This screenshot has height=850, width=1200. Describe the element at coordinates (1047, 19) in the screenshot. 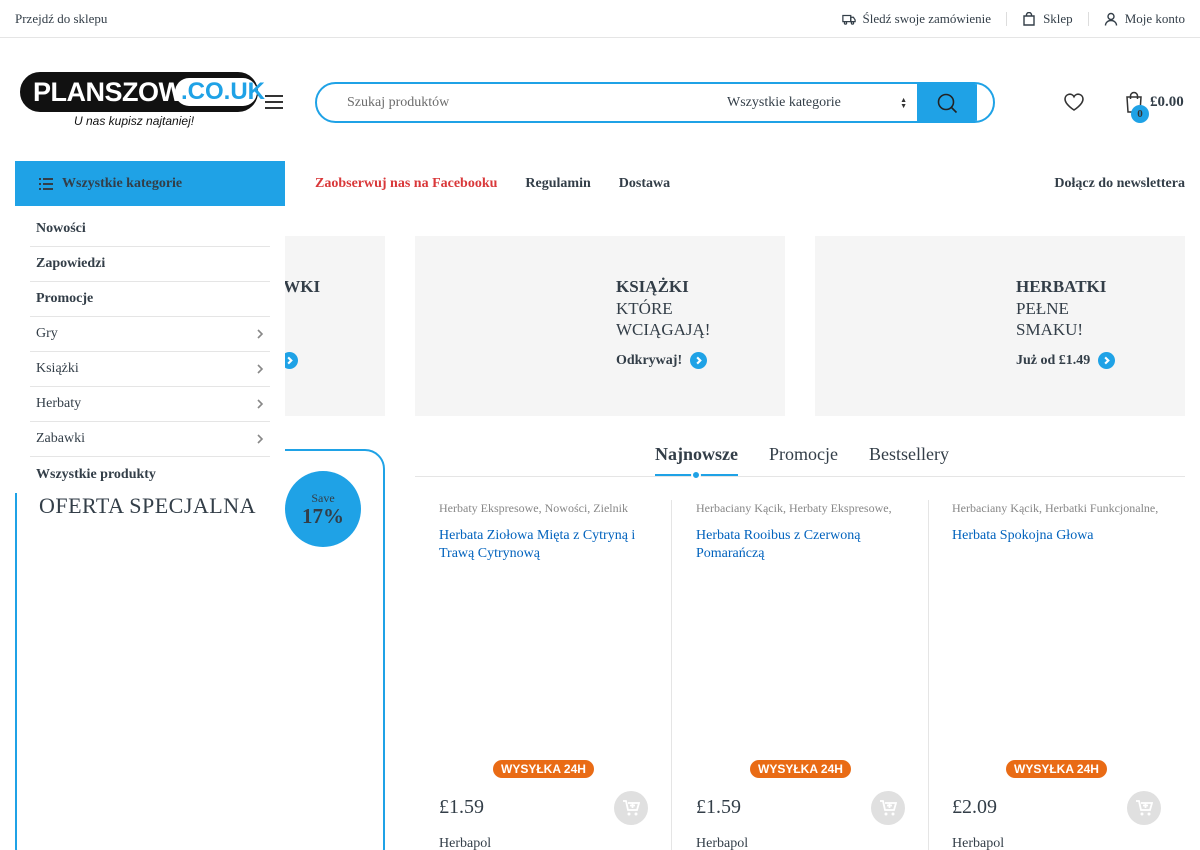

I see `shop-link: Sklep` at that location.